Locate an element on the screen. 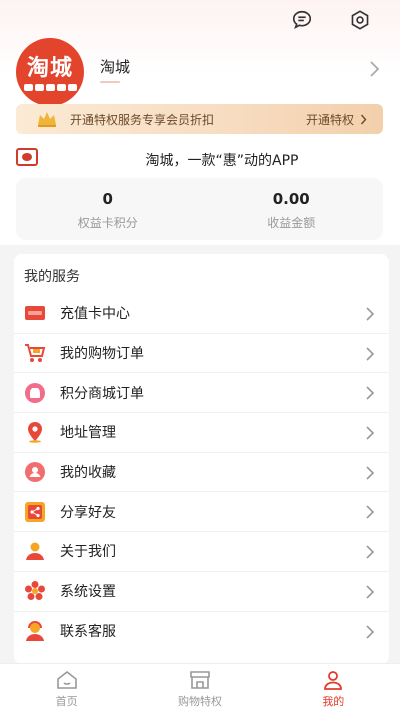  shop-icon is located at coordinates (200, 680).